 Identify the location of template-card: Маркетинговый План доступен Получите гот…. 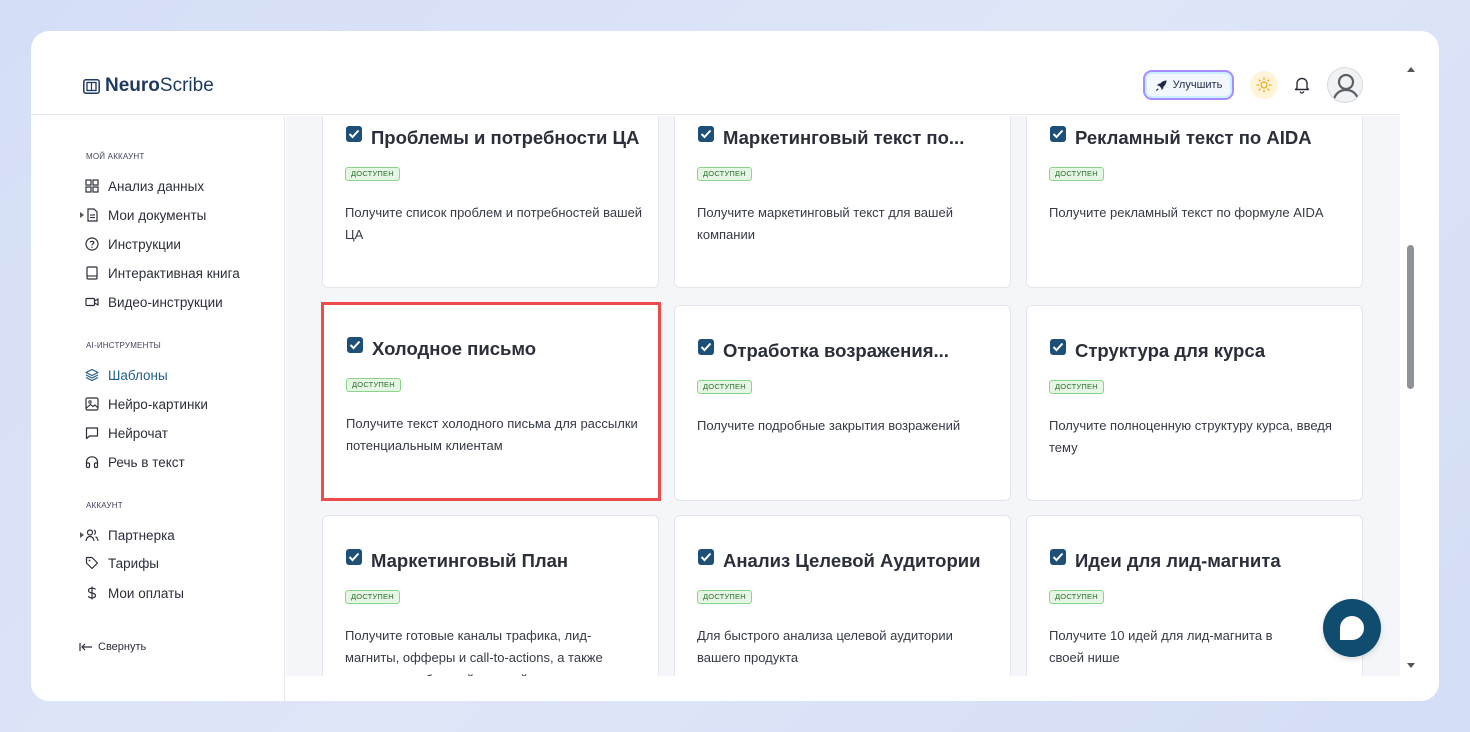
(490, 595).